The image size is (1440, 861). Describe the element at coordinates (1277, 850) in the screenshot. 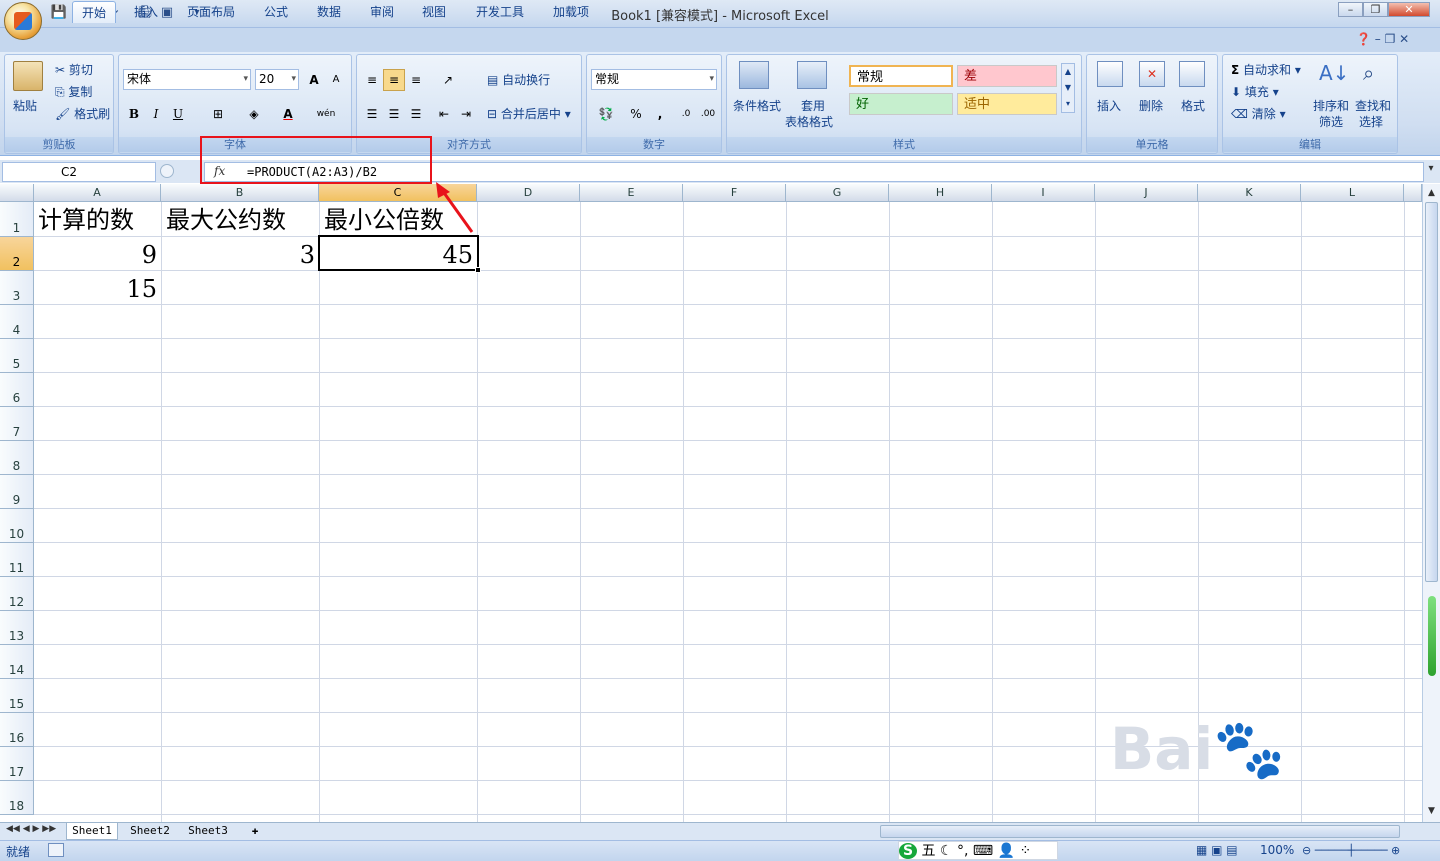

I see `zoom-level: 100%` at that location.